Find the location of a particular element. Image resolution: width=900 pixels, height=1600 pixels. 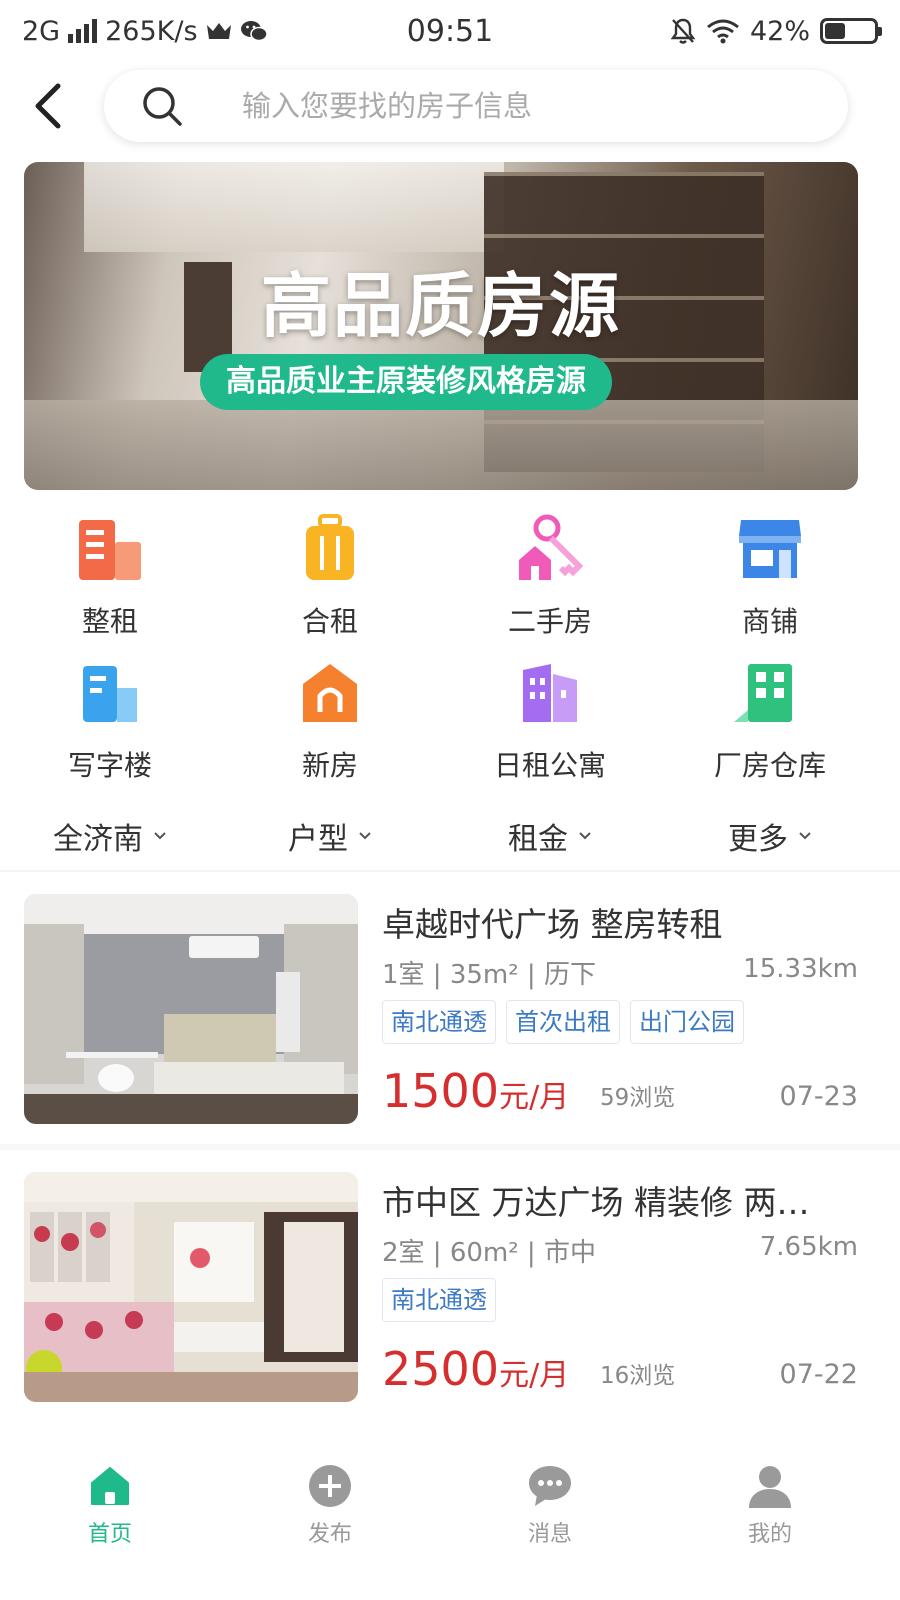

filter-divider is located at coordinates (450, 871).